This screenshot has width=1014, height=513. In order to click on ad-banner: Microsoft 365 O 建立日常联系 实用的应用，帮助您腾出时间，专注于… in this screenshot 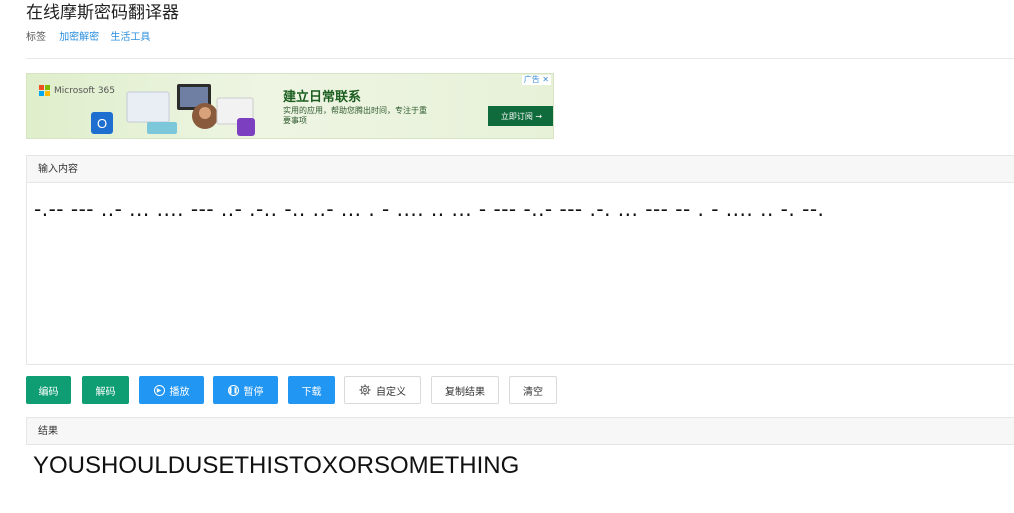, I will do `click(290, 106)`.